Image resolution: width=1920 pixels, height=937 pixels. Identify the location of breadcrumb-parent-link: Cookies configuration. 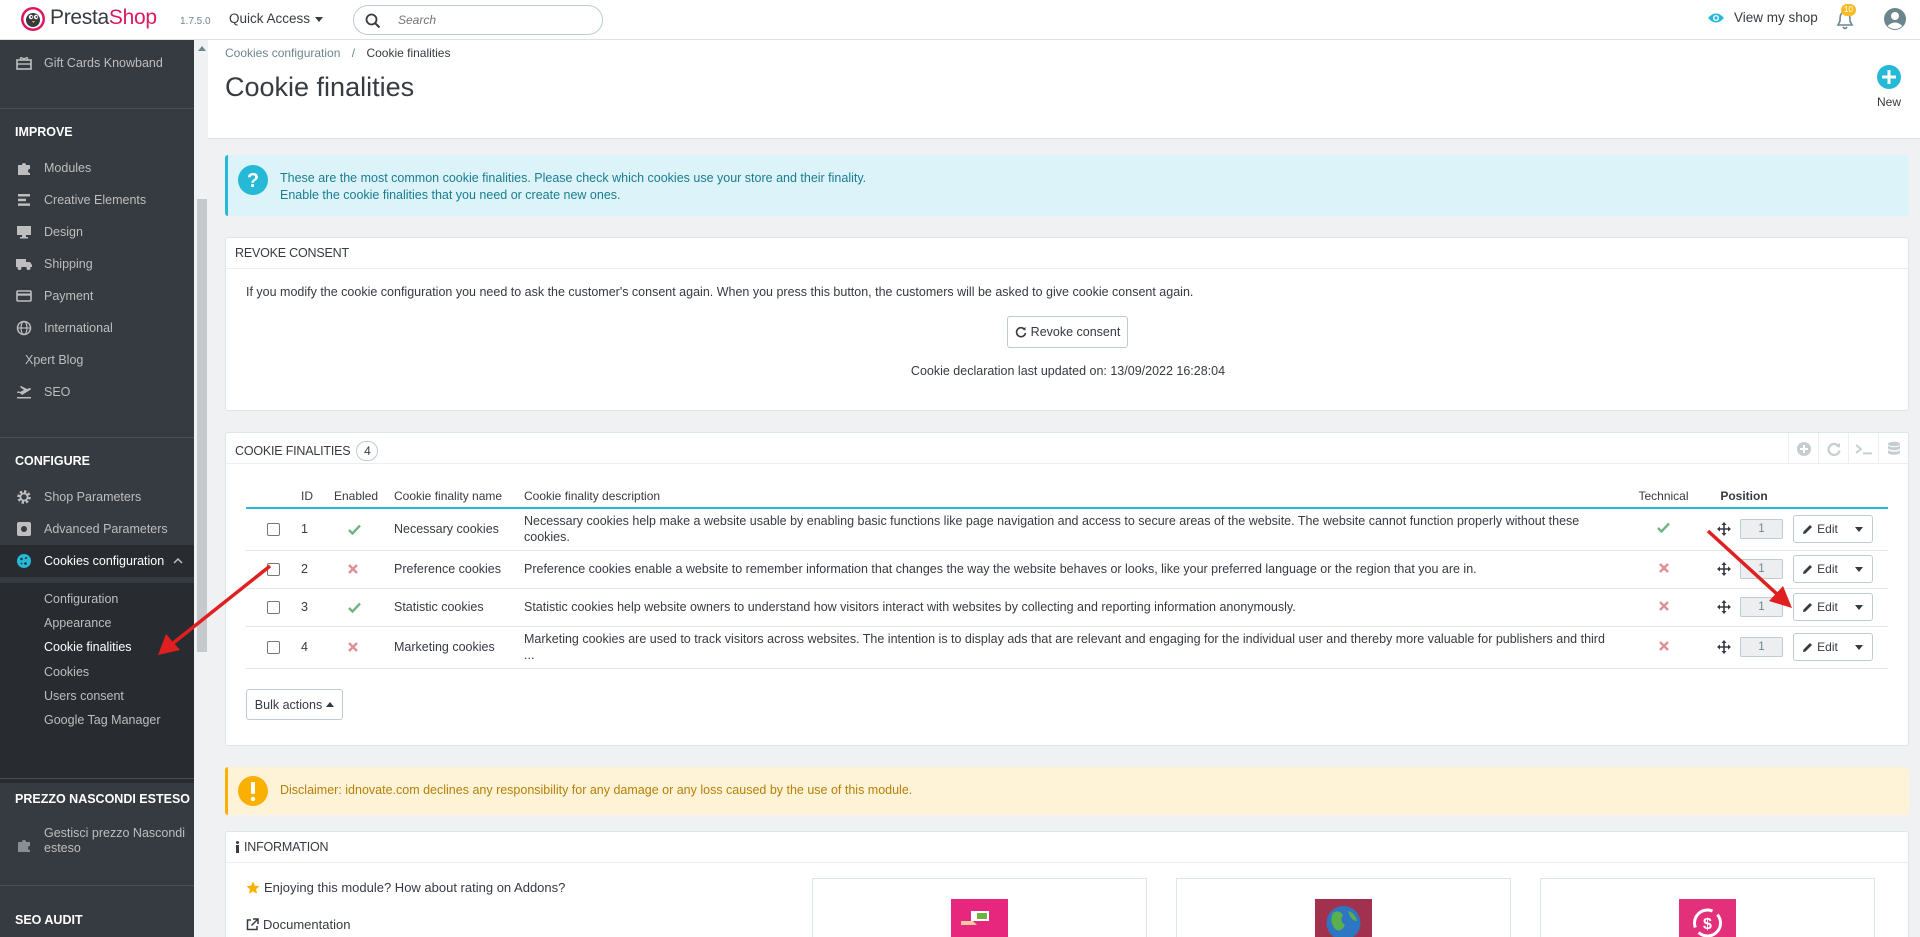
(282, 53).